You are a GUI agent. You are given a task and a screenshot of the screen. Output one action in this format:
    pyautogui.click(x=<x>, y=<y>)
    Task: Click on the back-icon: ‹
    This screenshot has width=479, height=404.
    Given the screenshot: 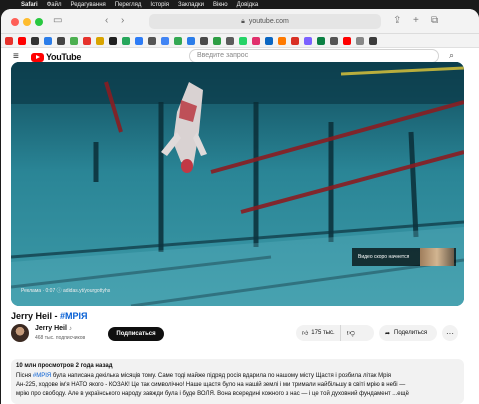 What is the action you would take?
    pyautogui.click(x=106, y=21)
    